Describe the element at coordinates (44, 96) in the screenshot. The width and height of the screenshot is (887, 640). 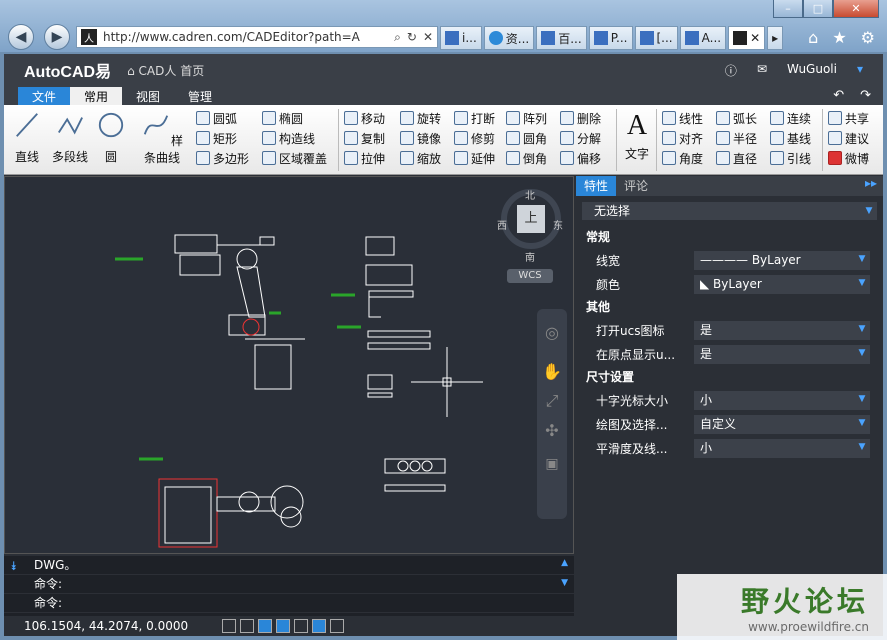
I see `tab-file: 文件` at that location.